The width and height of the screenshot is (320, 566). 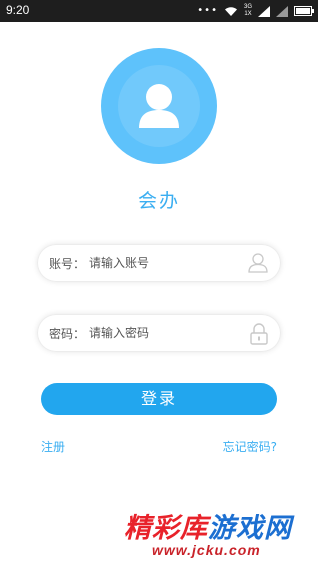 What do you see at coordinates (164, 333) in the screenshot?
I see `password-input` at bounding box center [164, 333].